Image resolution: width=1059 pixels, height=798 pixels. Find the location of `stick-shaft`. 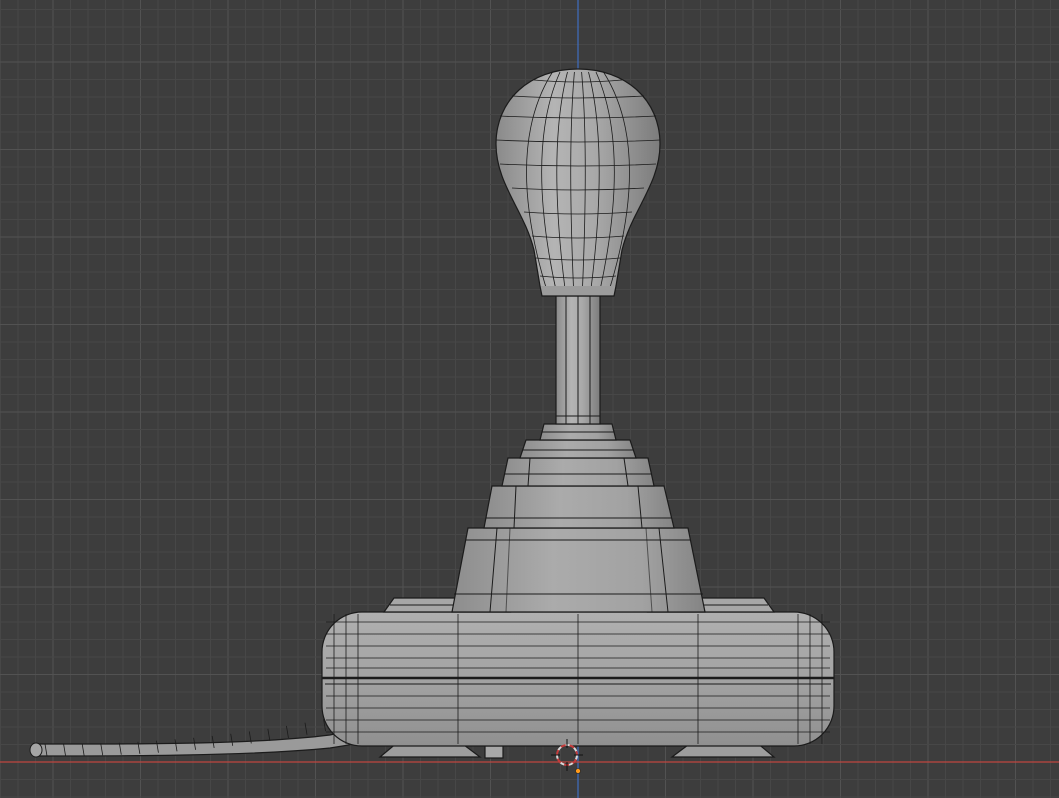

stick-shaft is located at coordinates (578, 360).